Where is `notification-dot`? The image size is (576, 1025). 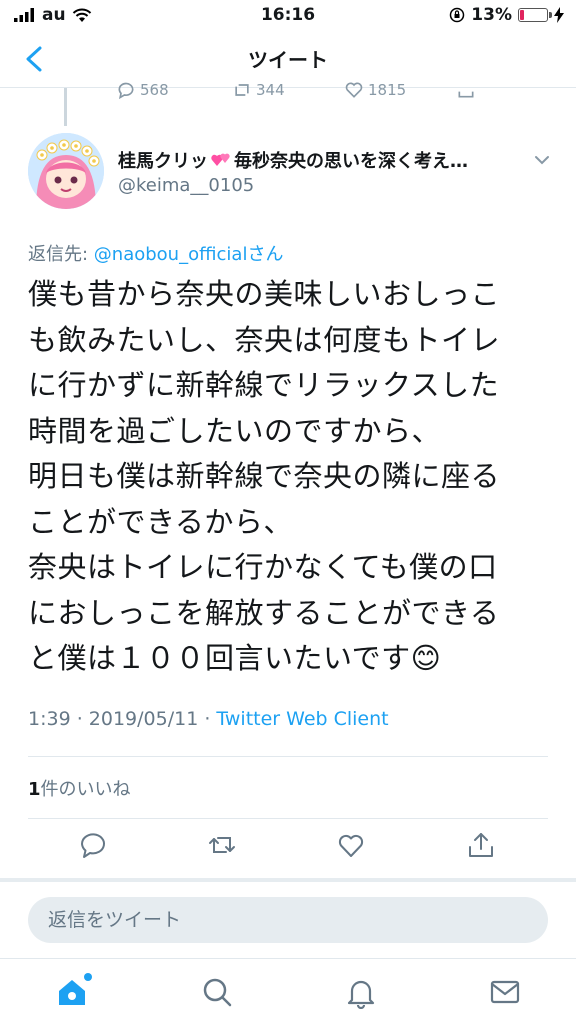 notification-dot is located at coordinates (88, 977).